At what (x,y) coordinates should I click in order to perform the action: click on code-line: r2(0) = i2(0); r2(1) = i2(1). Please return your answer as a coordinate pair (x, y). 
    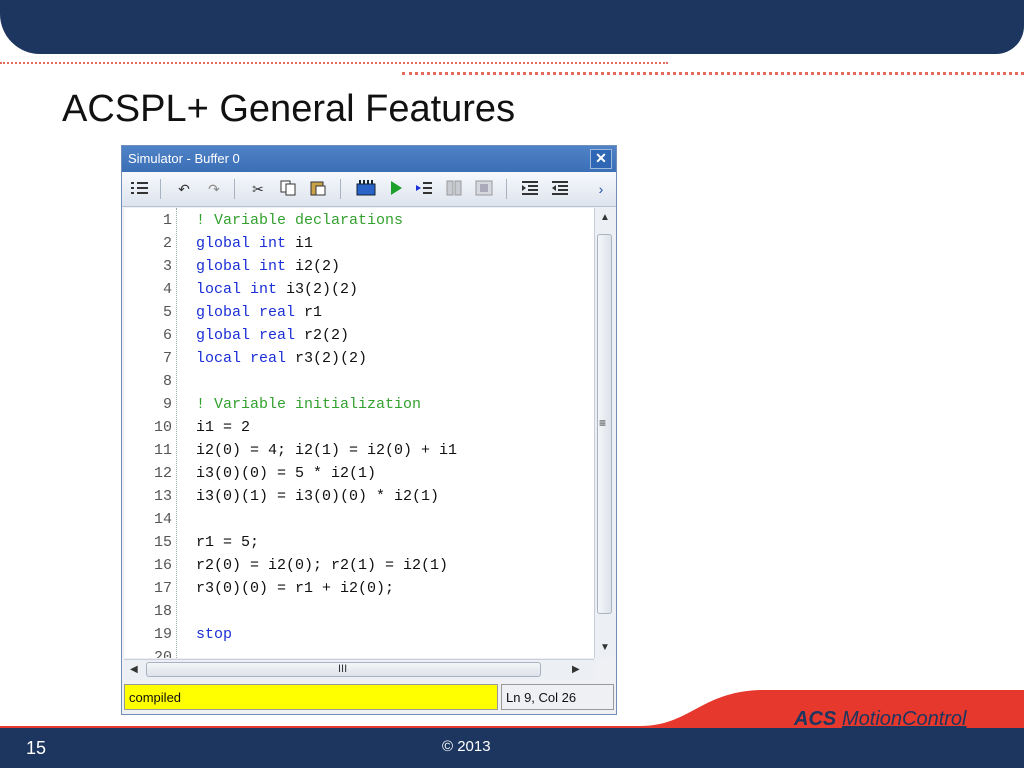
    Looking at the image, I should click on (322, 565).